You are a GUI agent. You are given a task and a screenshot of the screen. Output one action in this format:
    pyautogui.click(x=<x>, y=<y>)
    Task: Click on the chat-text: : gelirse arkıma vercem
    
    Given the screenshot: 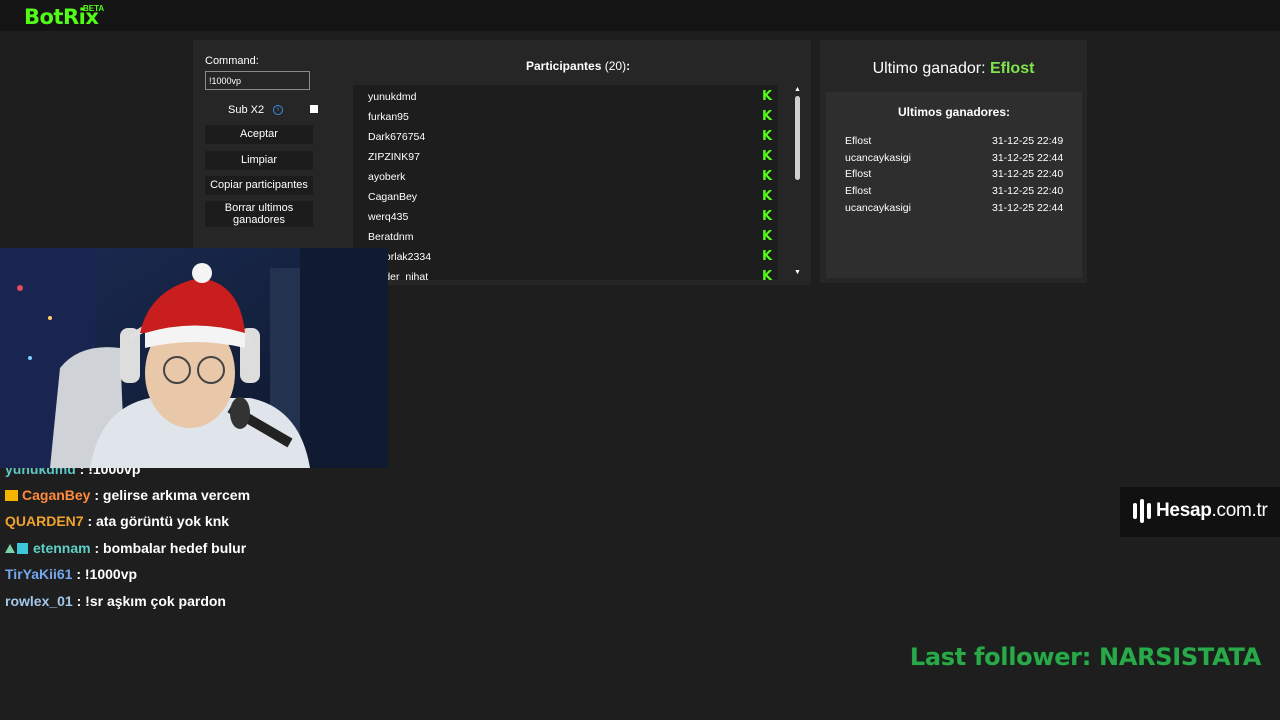 What is the action you would take?
    pyautogui.click(x=172, y=495)
    